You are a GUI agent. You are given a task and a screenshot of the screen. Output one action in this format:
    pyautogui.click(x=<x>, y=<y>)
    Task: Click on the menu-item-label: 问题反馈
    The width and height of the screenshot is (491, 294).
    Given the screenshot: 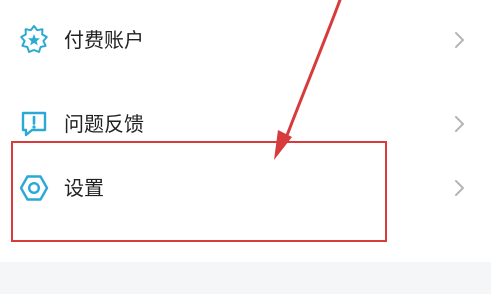 What is the action you would take?
    pyautogui.click(x=104, y=124)
    